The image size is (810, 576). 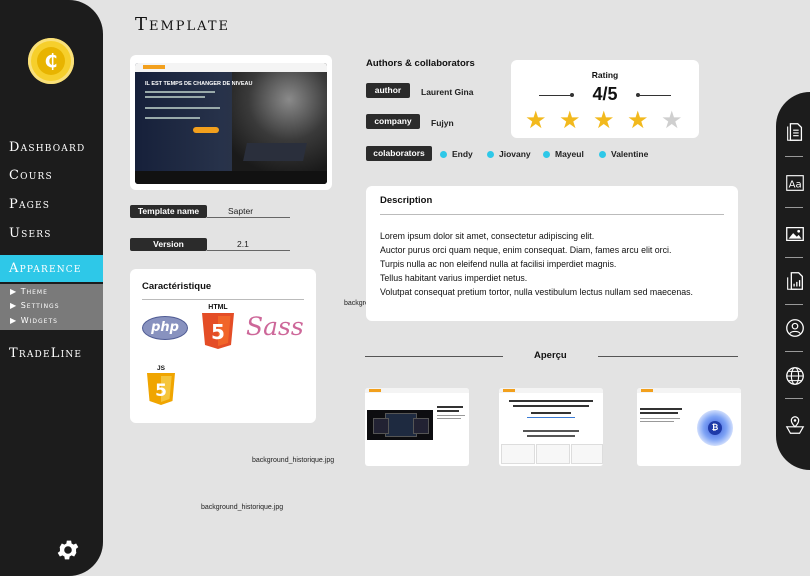 I want to click on image-icon, so click(x=795, y=234).